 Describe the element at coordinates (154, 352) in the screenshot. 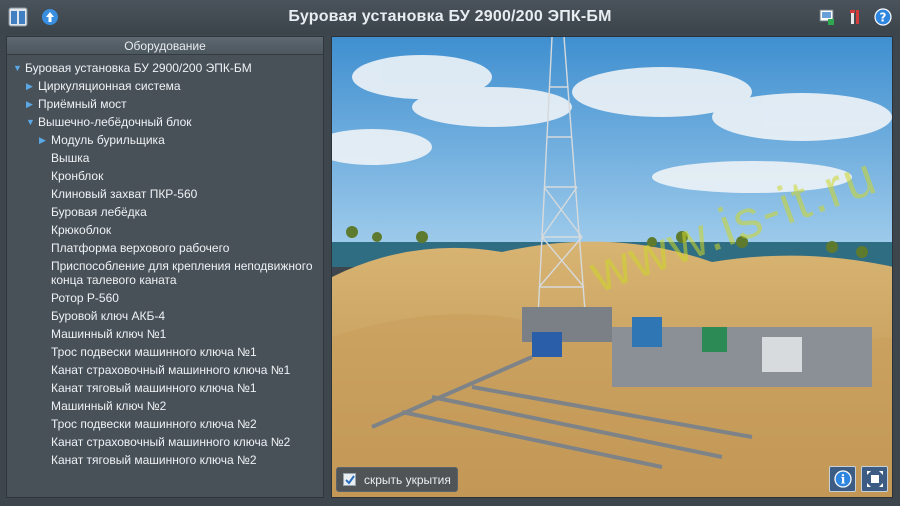

I see `tree-item-label: Трос подвески машинного ключа №1` at that location.